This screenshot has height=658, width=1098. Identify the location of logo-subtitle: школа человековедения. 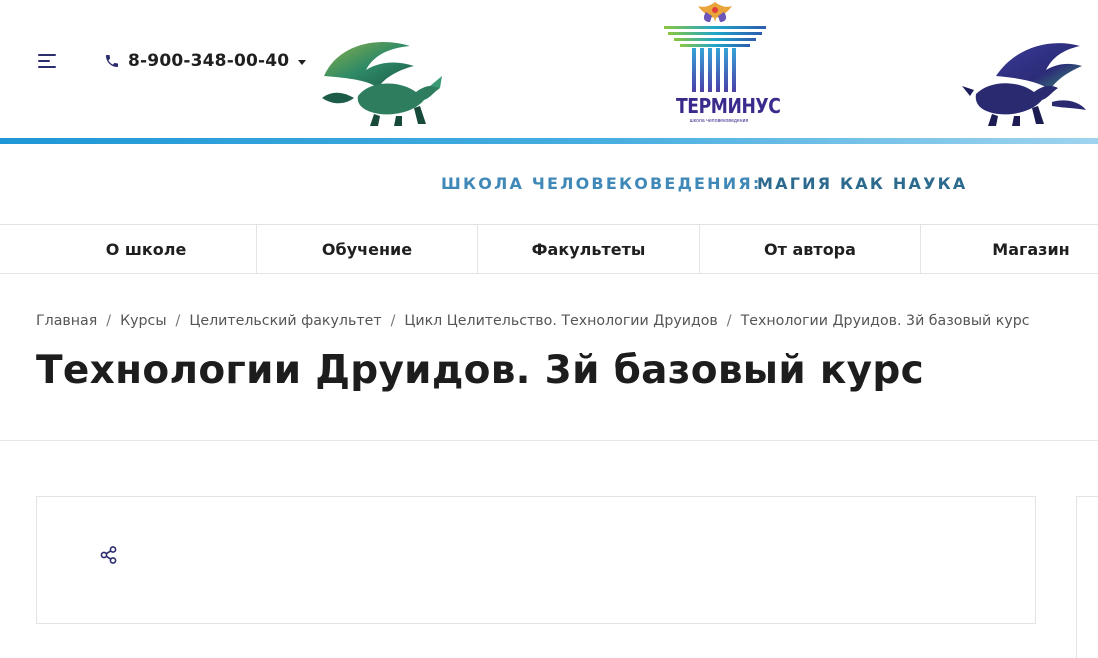
(719, 121).